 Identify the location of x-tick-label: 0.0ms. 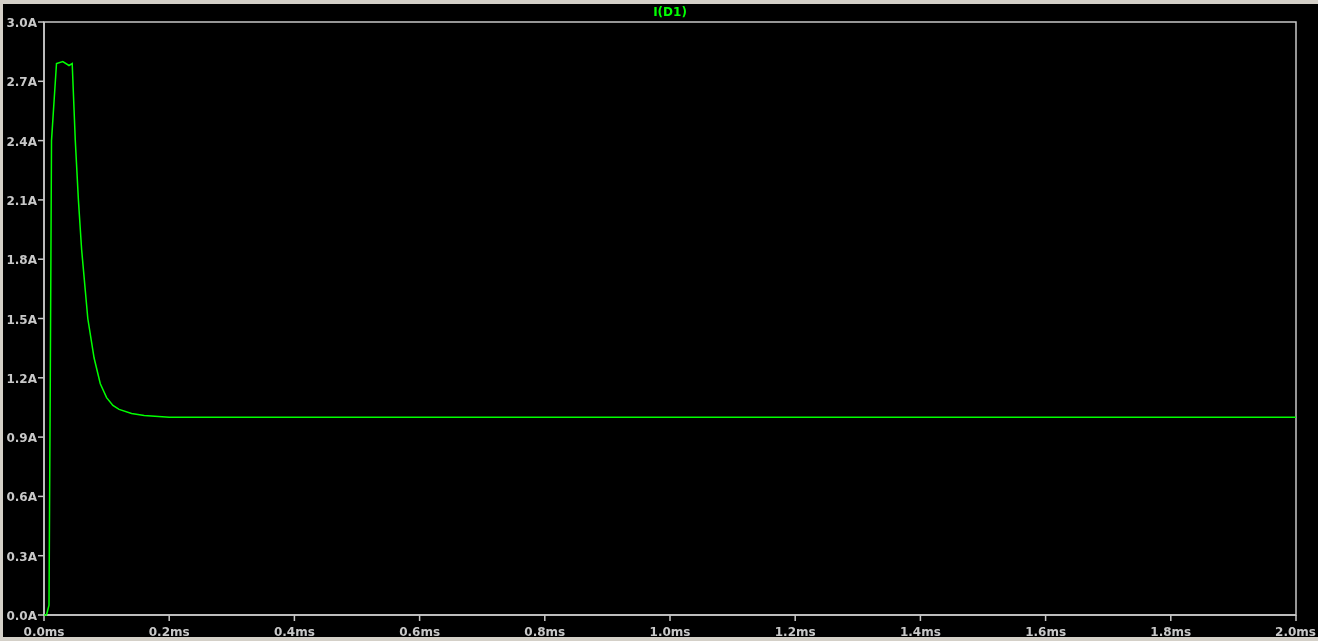
(44, 631).